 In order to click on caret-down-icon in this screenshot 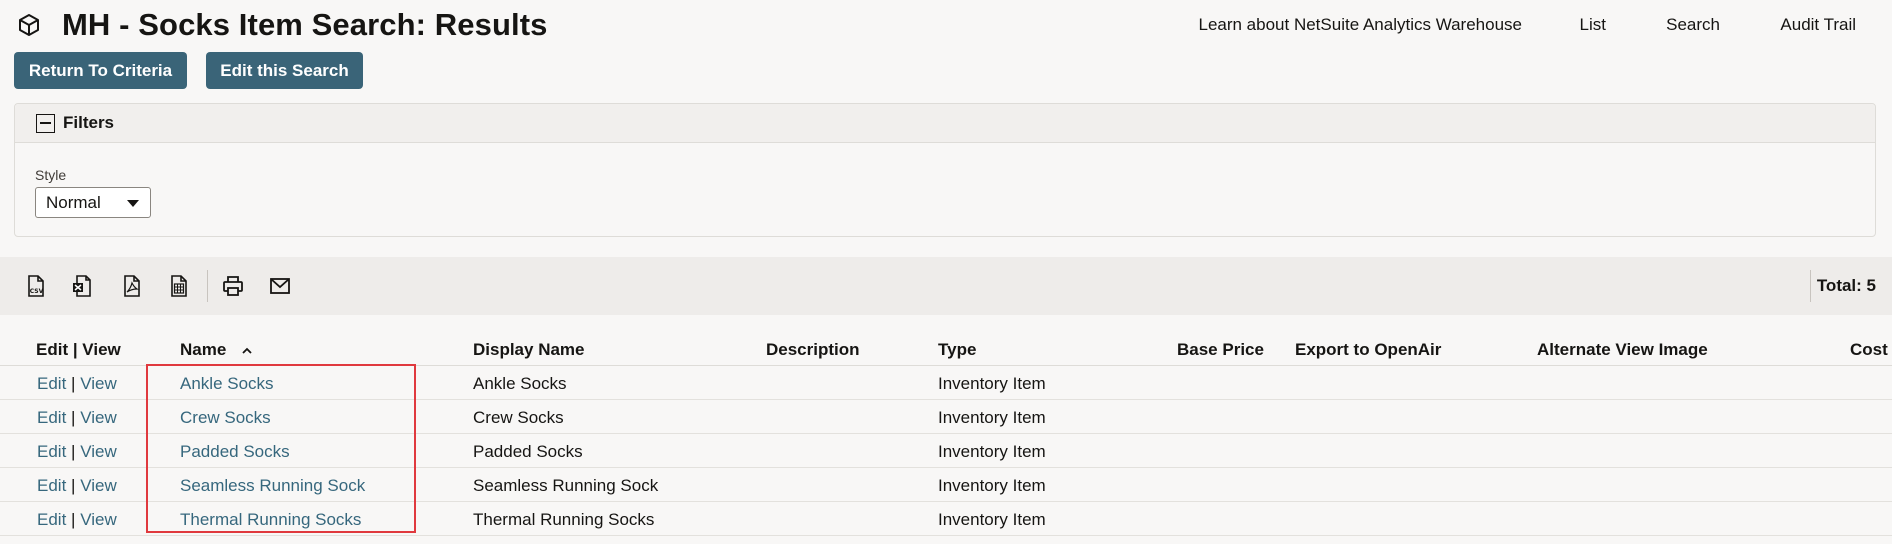, I will do `click(133, 203)`.